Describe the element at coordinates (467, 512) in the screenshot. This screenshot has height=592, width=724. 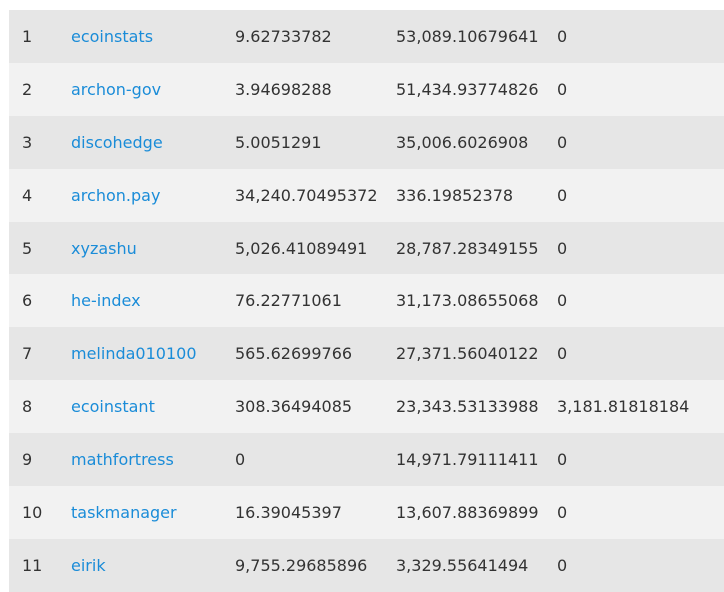
I see `value-b-cell: 13,607.88369899` at that location.